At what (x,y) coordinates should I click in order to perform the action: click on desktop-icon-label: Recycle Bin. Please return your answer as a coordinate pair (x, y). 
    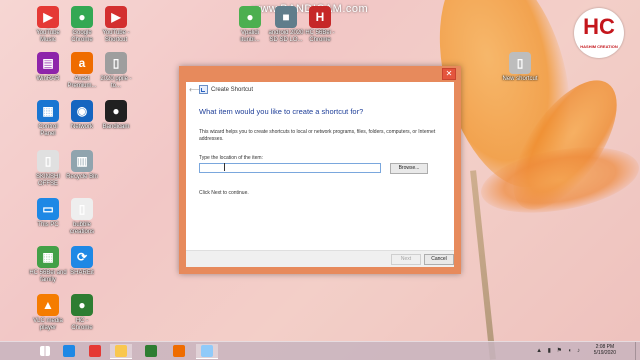
    Looking at the image, I should click on (82, 177).